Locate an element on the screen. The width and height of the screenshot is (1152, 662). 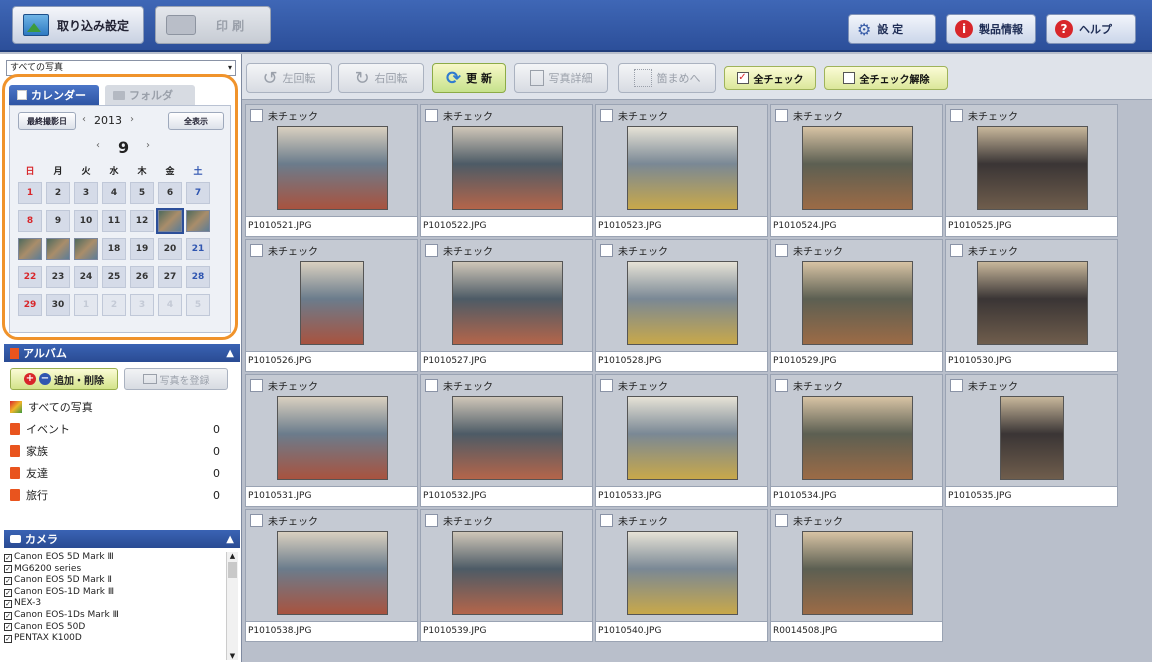
import-settings-button: 取り込み設定 is located at coordinates (78, 25).